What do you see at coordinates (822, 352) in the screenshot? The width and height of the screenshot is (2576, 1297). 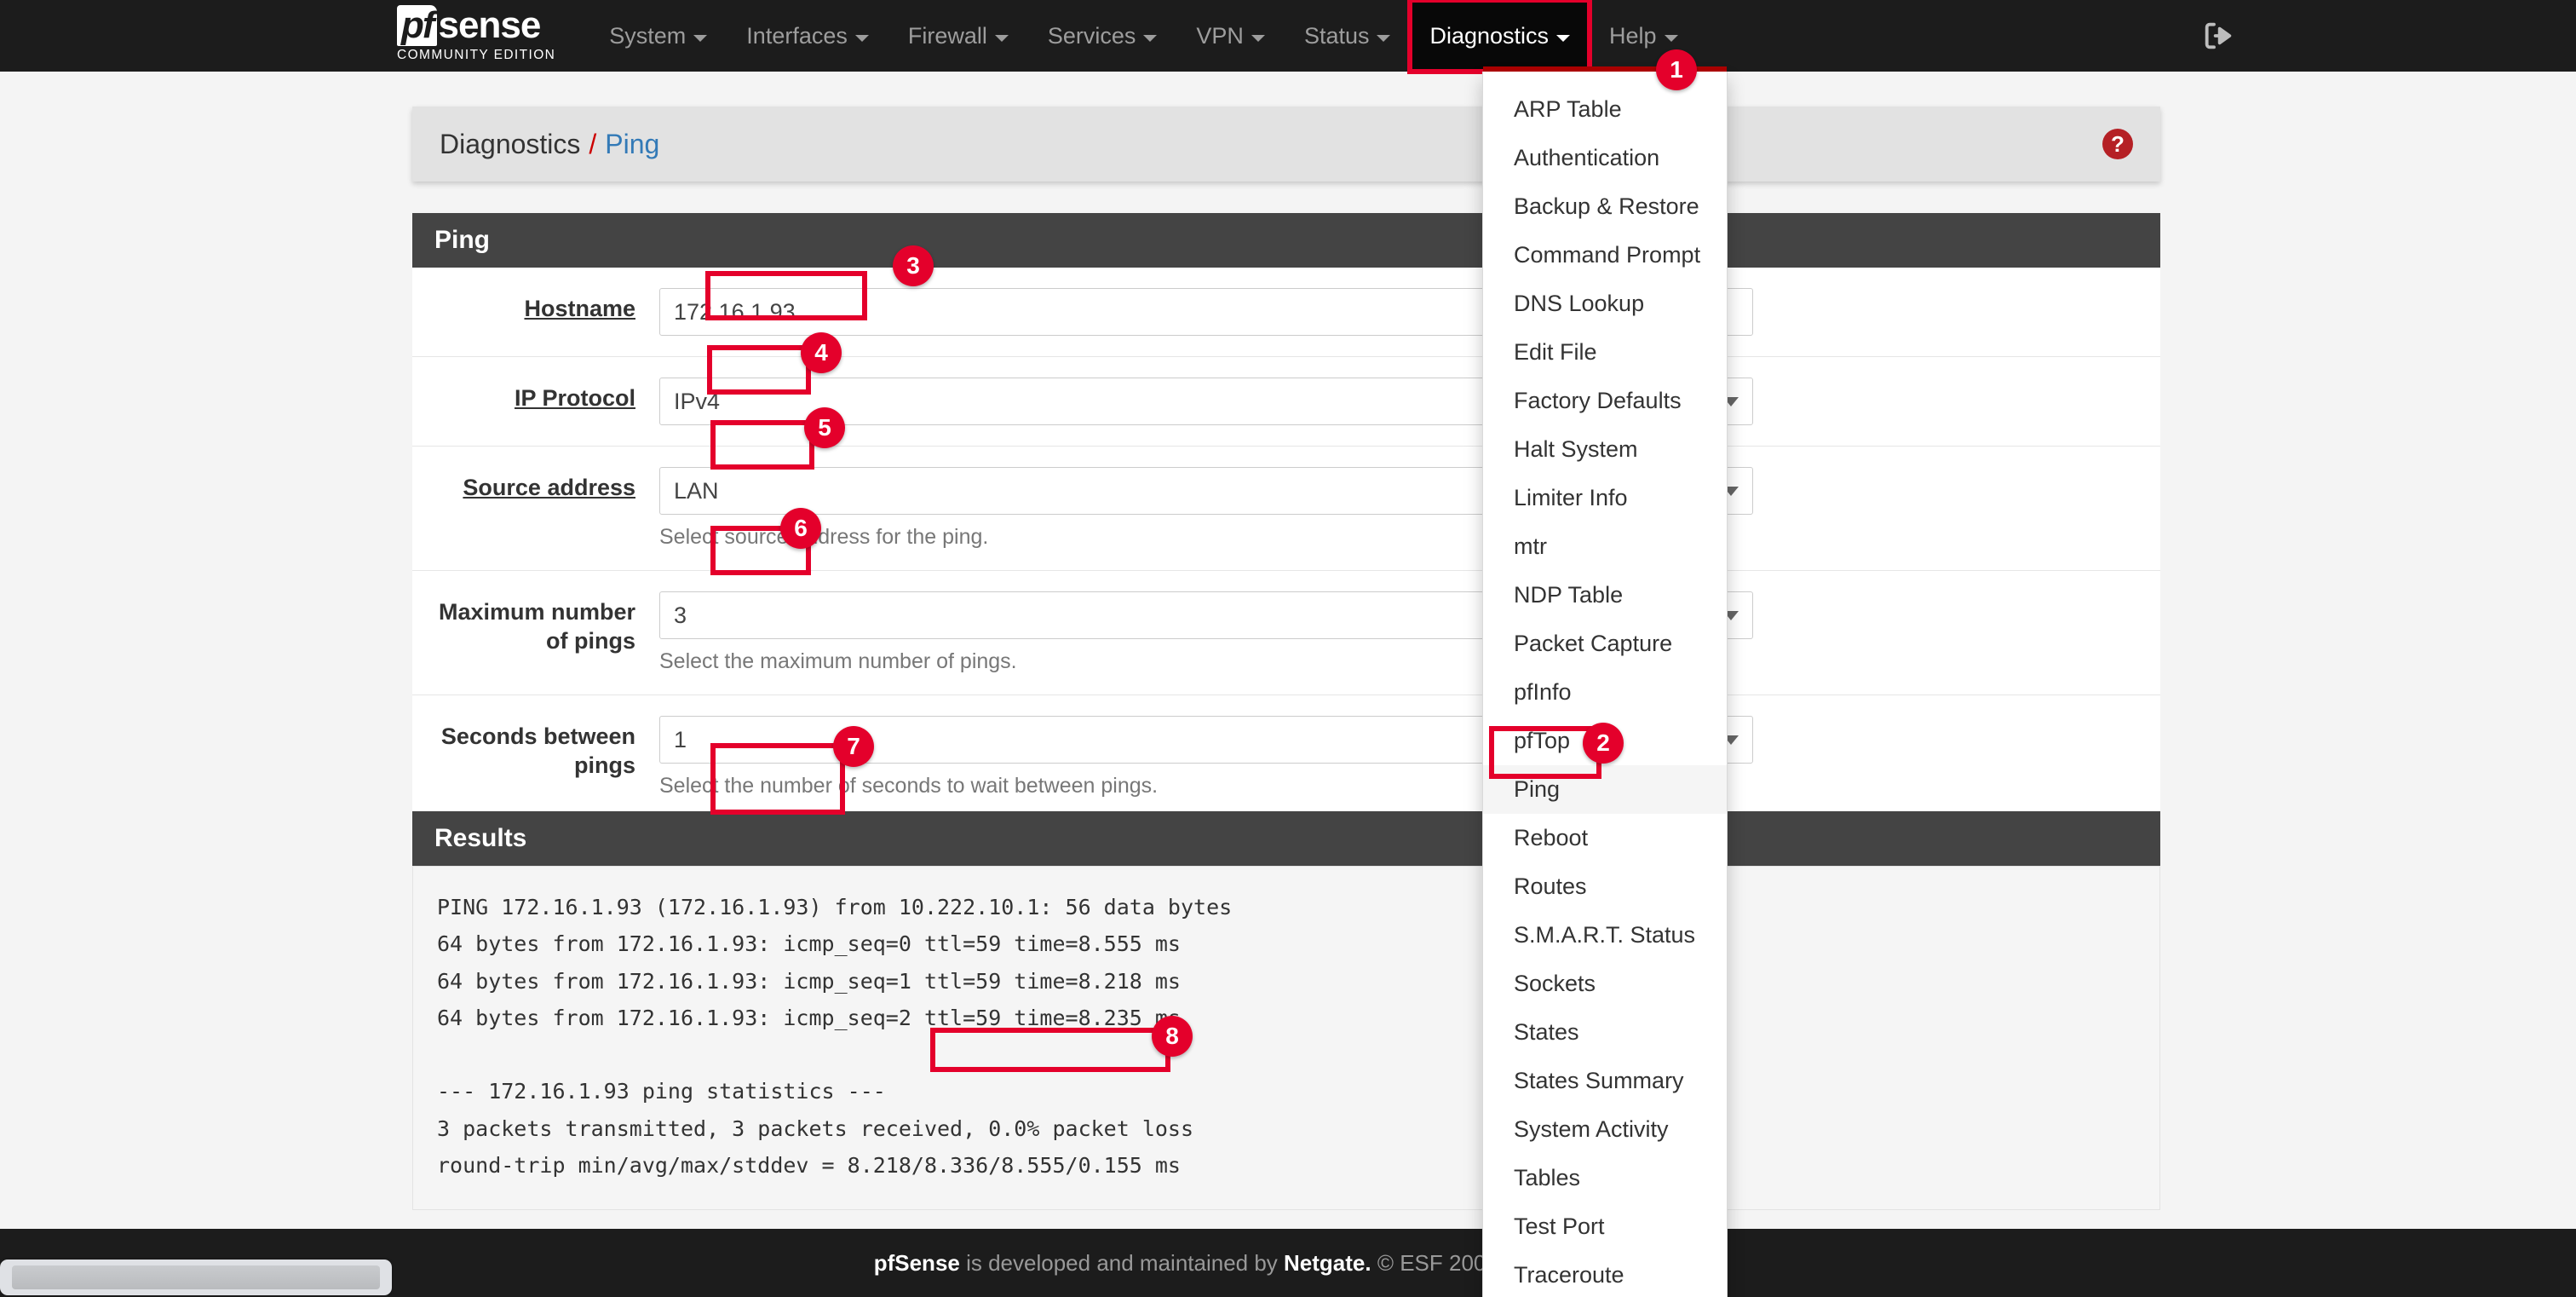 I see `annotation-badge-4: 4` at bounding box center [822, 352].